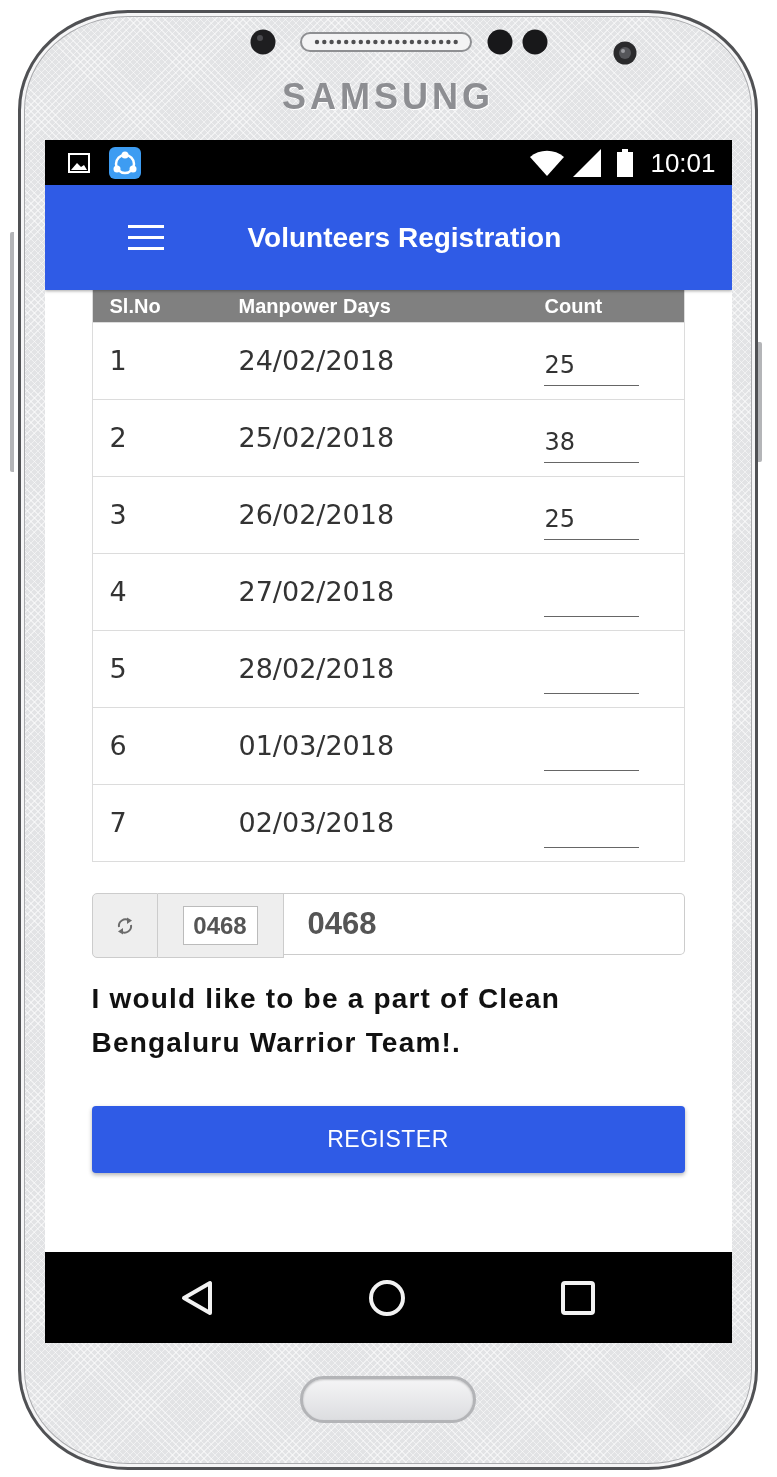 Image resolution: width=777 pixels, height=1477 pixels. I want to click on signal-icon, so click(587, 162).